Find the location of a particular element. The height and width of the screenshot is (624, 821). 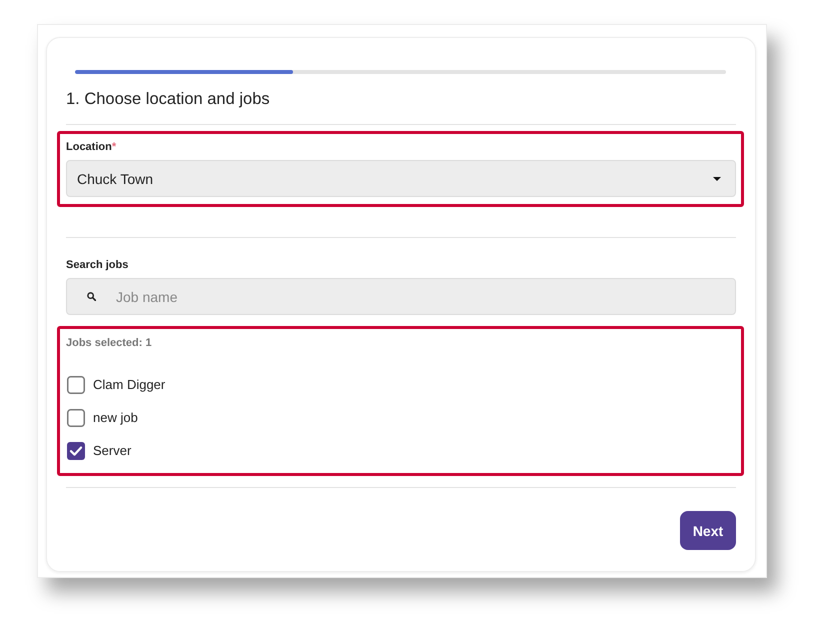

next-button: Next is located at coordinates (708, 530).